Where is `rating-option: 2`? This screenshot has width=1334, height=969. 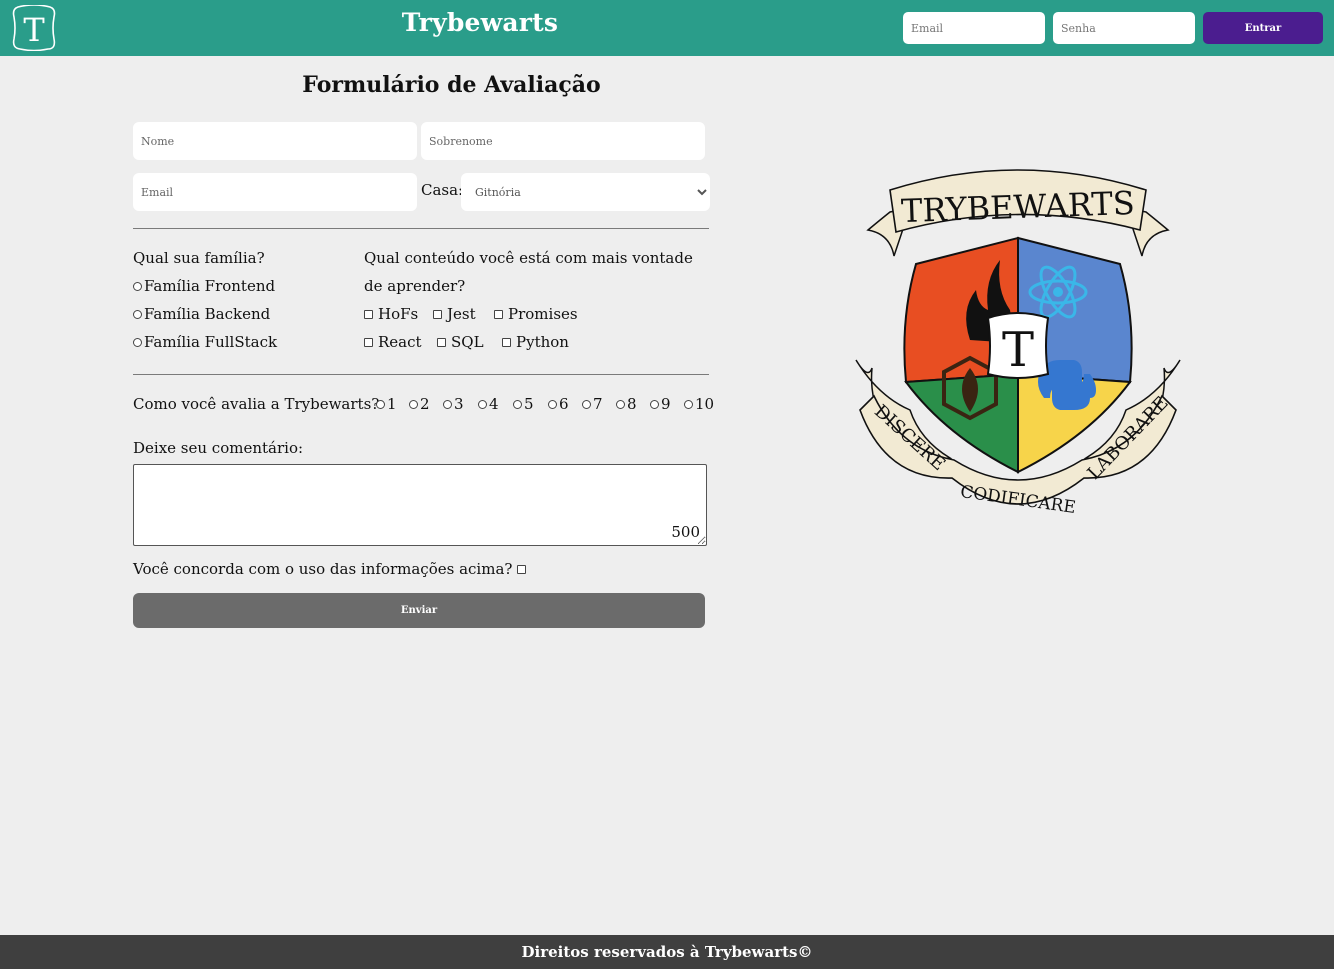 rating-option: 2 is located at coordinates (419, 404).